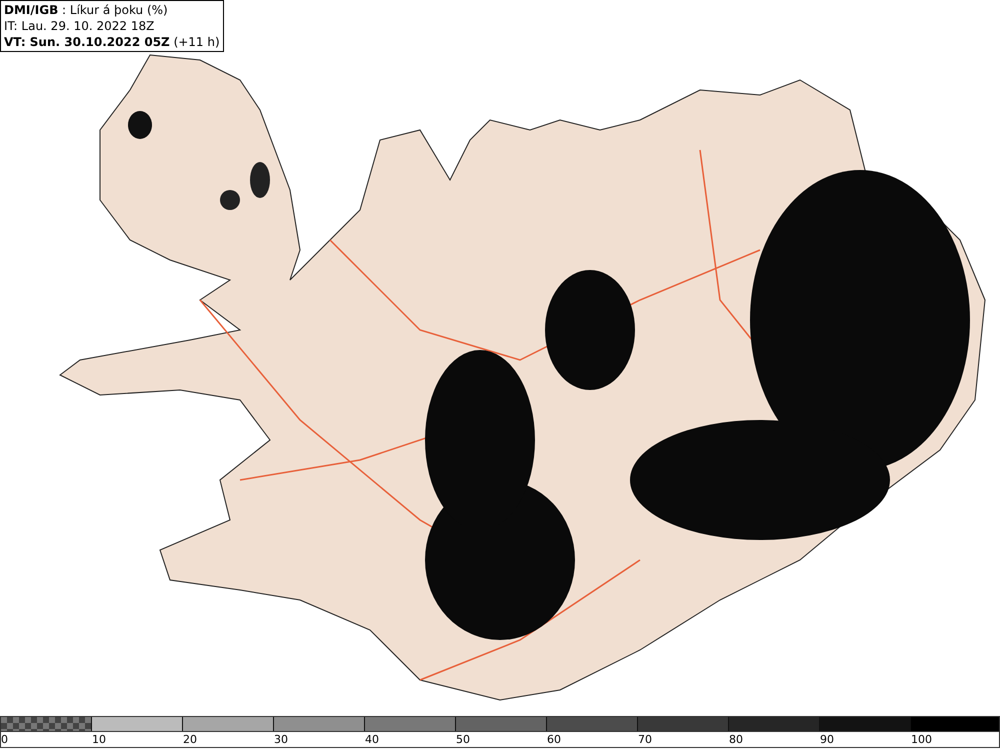 The height and width of the screenshot is (750, 1000). Describe the element at coordinates (645, 739) in the screenshot. I see `legend-label: 70` at that location.